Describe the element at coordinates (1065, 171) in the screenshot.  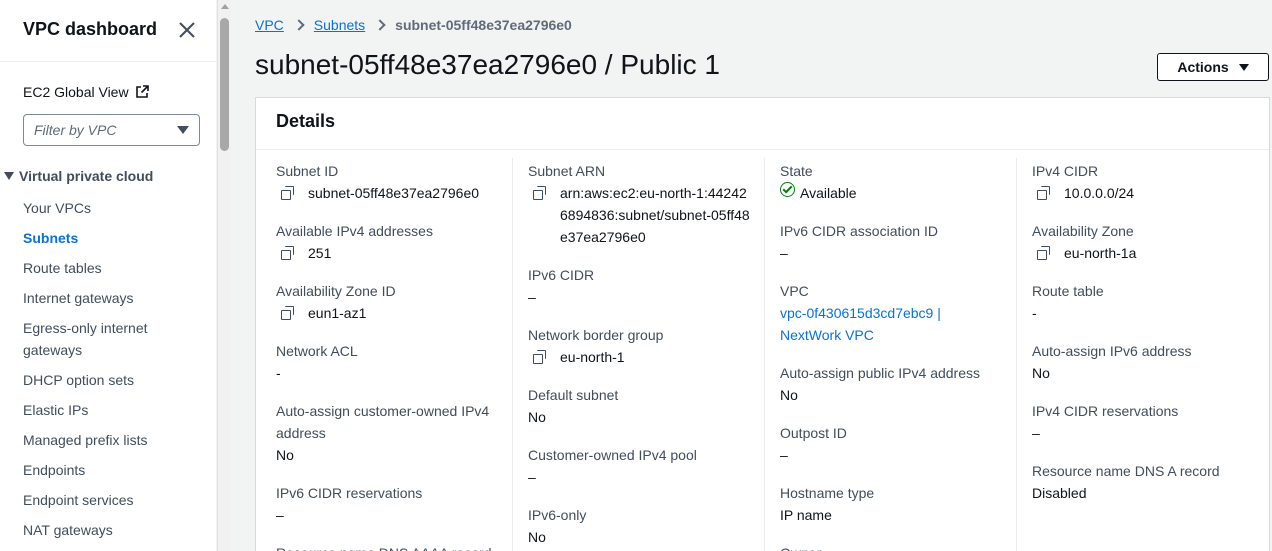
I see `field-label: IPv4 CIDR` at that location.